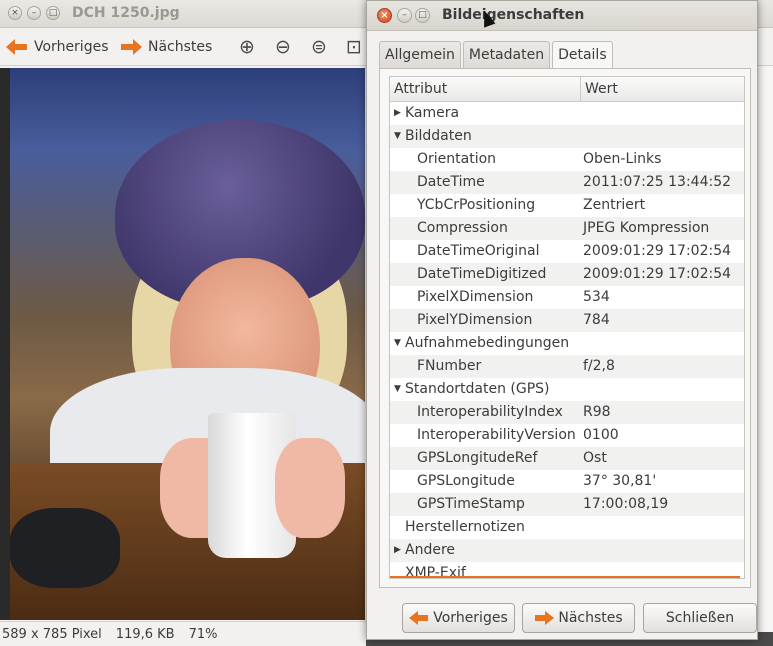 Image resolution: width=773 pixels, height=646 pixels. What do you see at coordinates (513, 15) in the screenshot?
I see `dialog-title: Bildeigenschaften` at bounding box center [513, 15].